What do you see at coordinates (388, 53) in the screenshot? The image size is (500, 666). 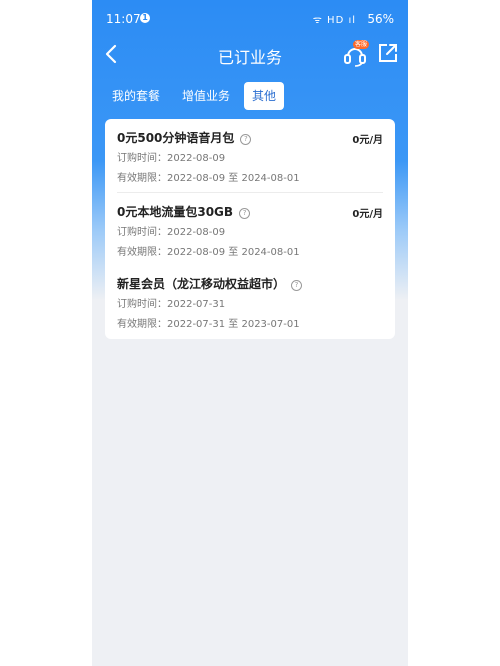 I see `share-icon` at bounding box center [388, 53].